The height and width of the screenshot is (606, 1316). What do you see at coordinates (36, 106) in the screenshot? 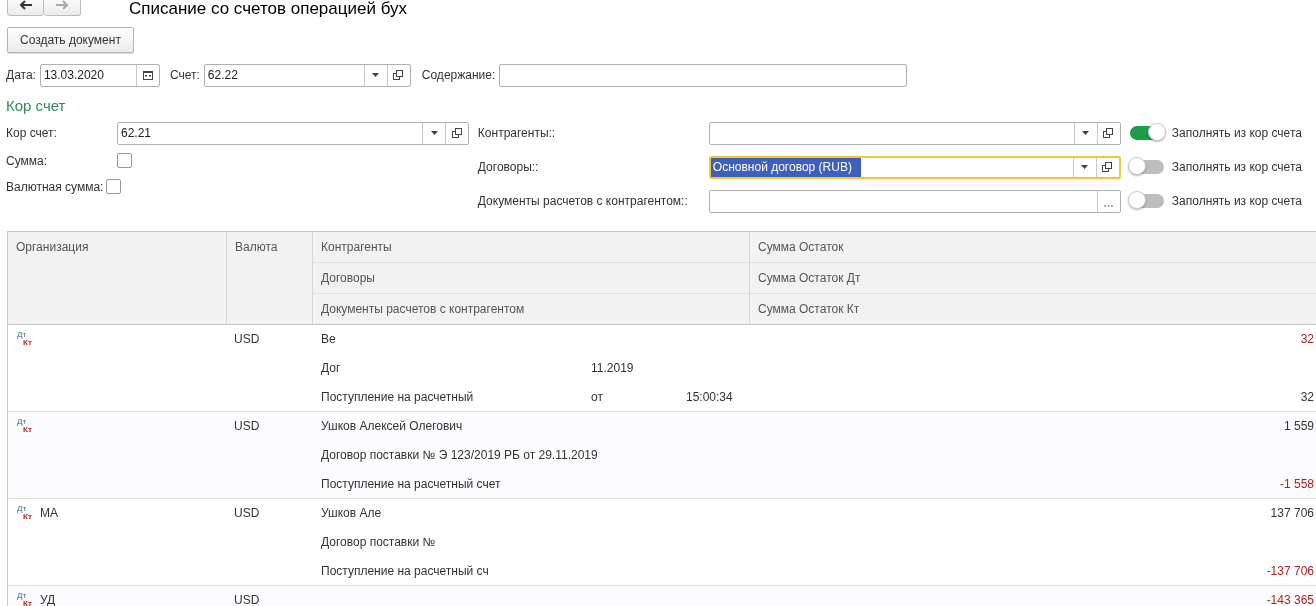
I see `section-title: Кор счет` at bounding box center [36, 106].